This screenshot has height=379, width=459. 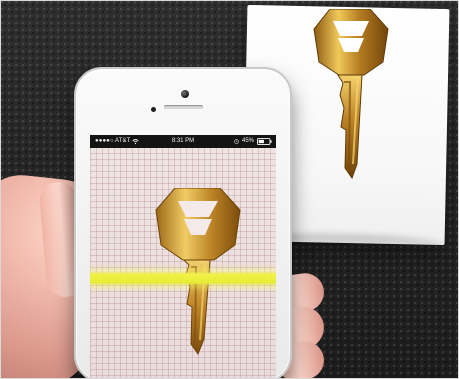 What do you see at coordinates (236, 141) in the screenshot?
I see `clock-icon` at bounding box center [236, 141].